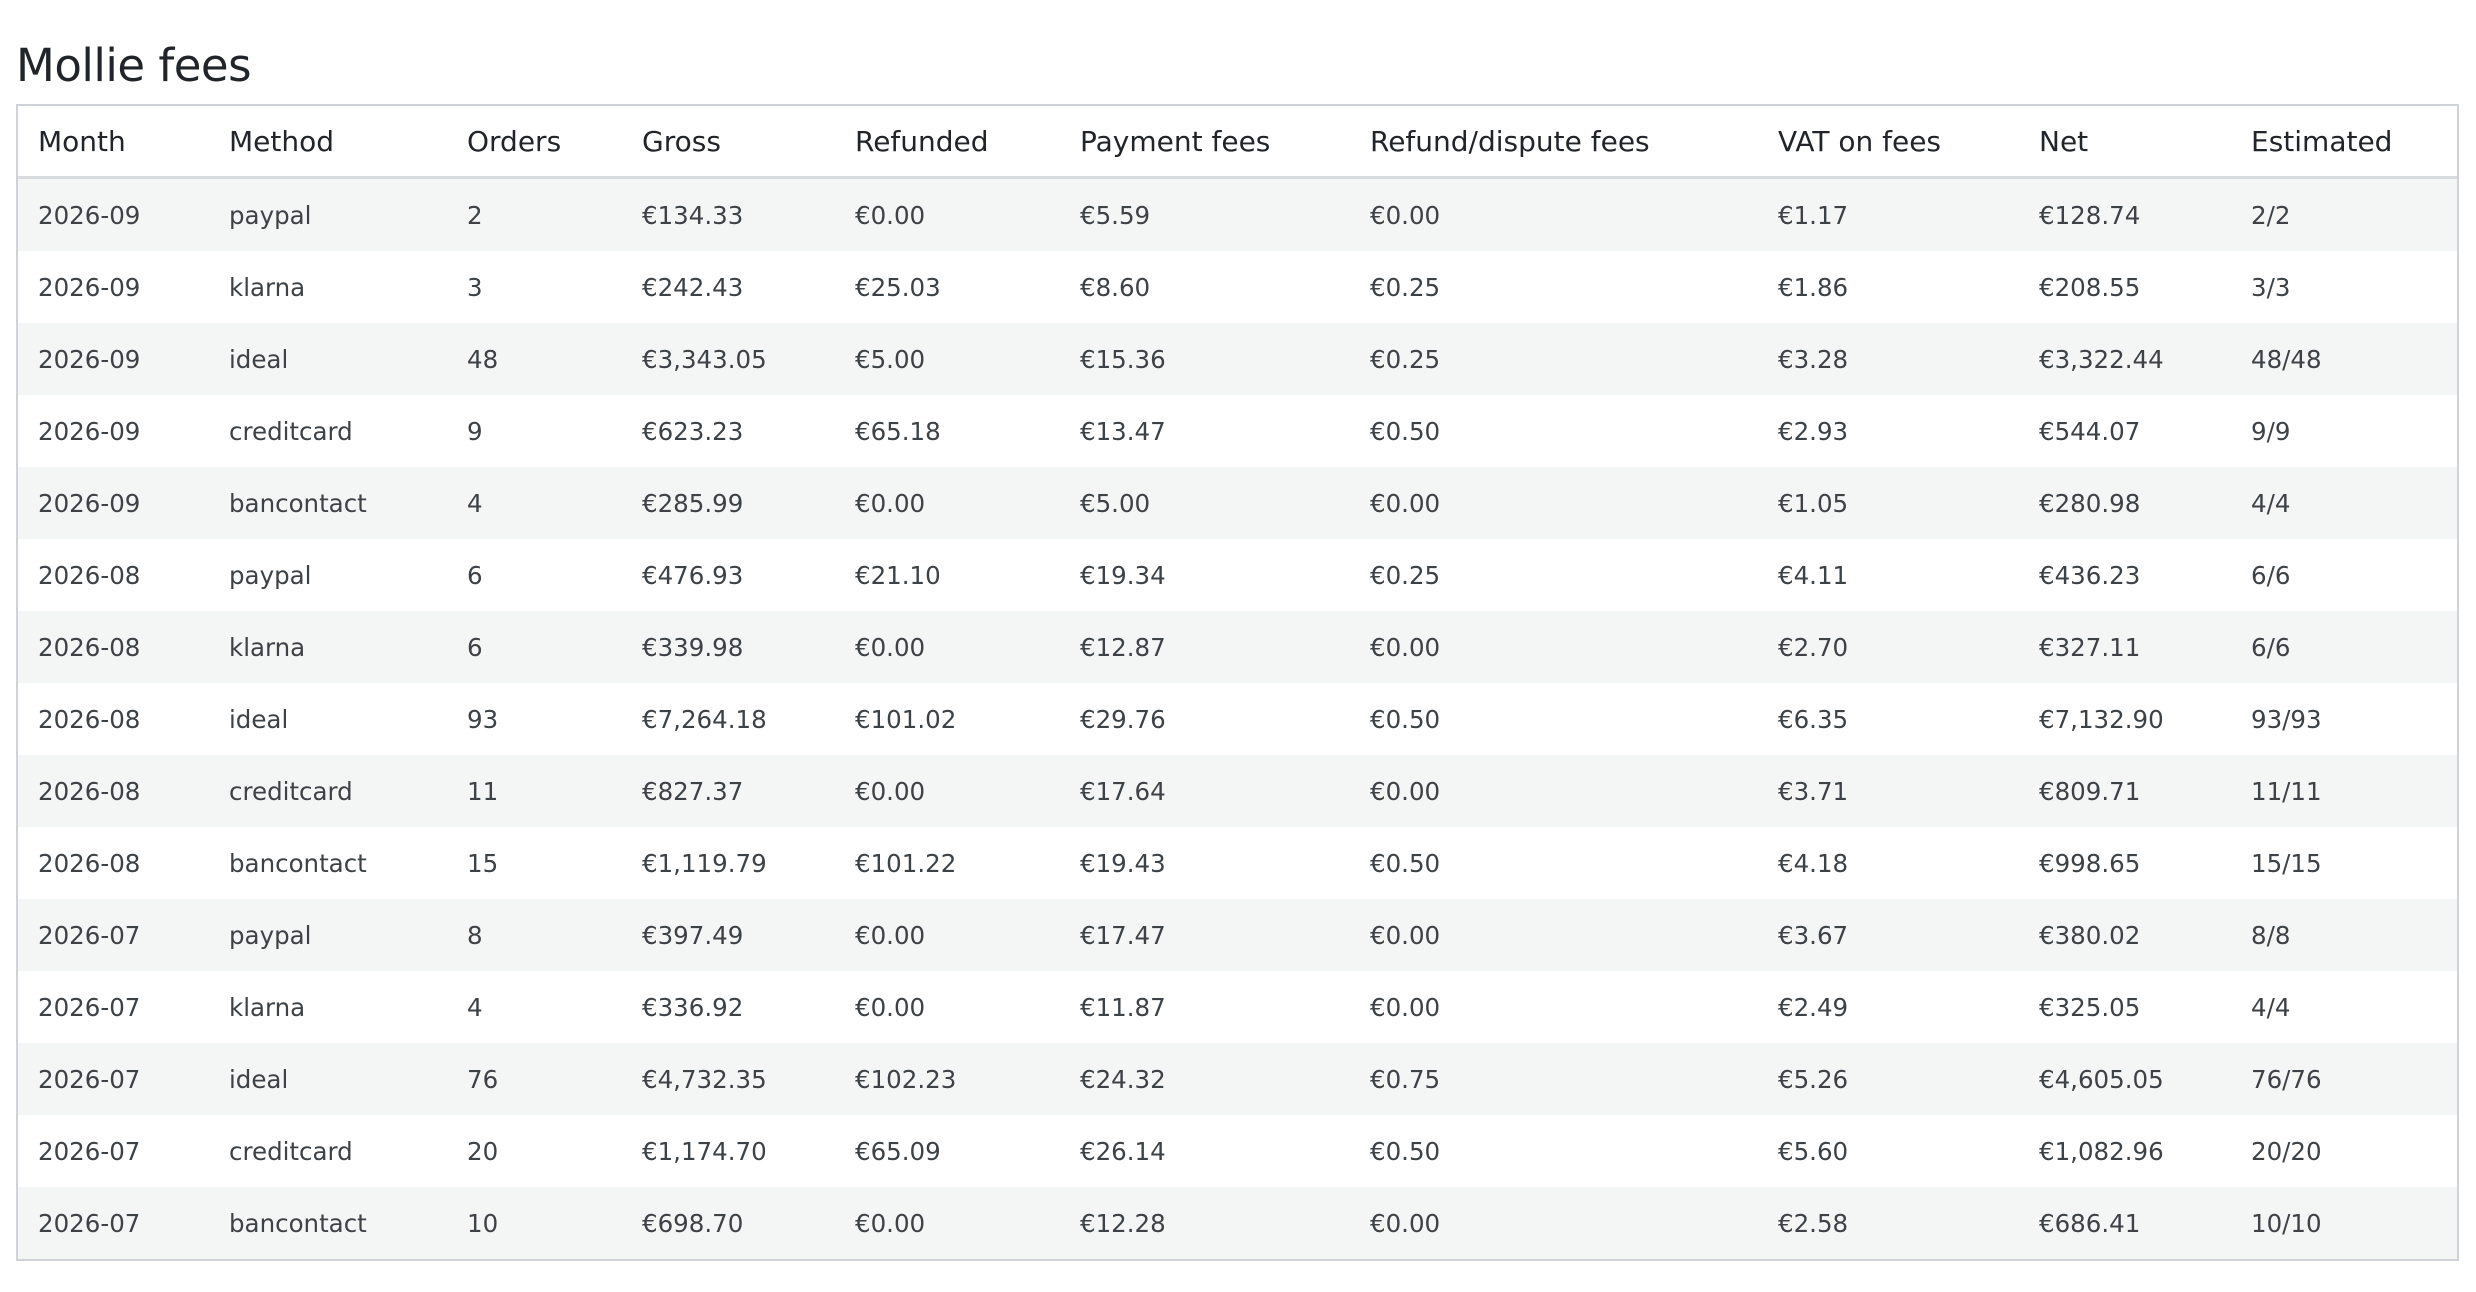 The height and width of the screenshot is (1292, 2476). I want to click on cell-estimated: 93/93, so click(2344, 719).